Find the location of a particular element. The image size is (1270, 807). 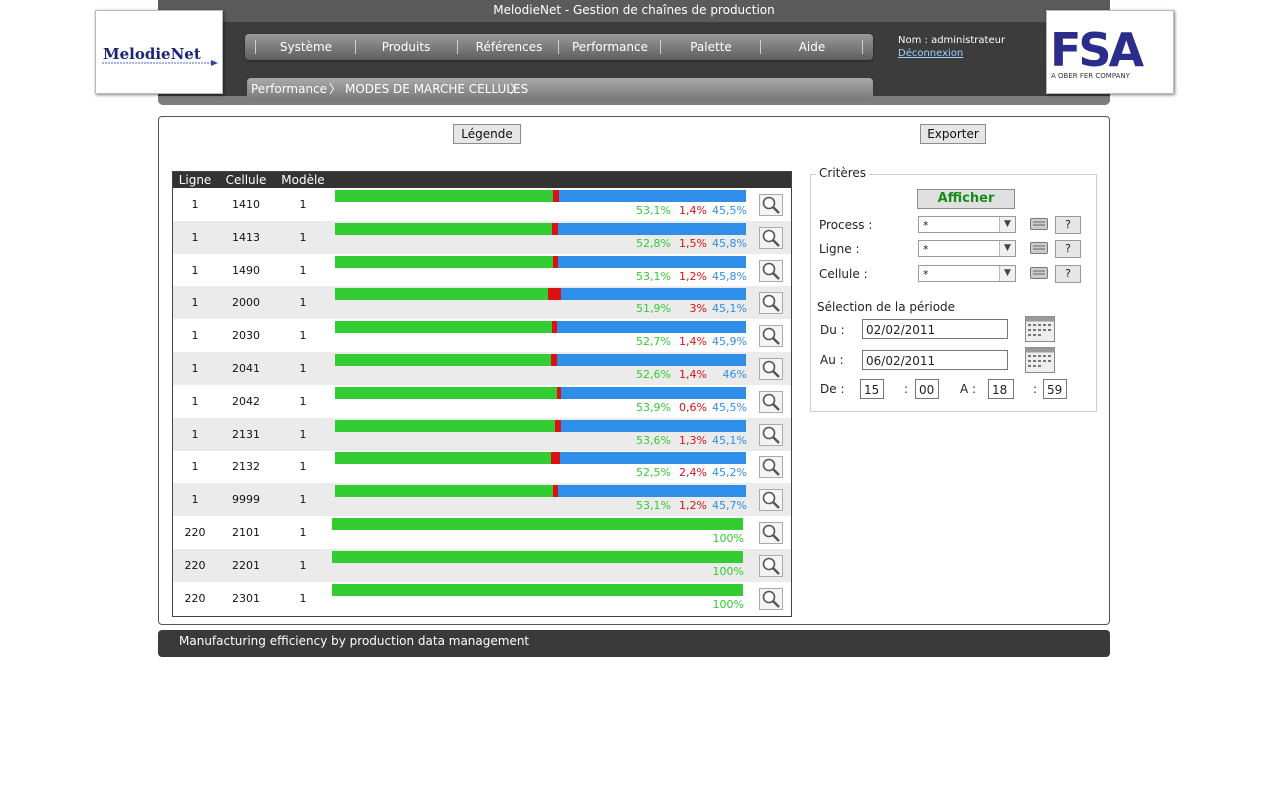

legend-button: Légende is located at coordinates (487, 134).